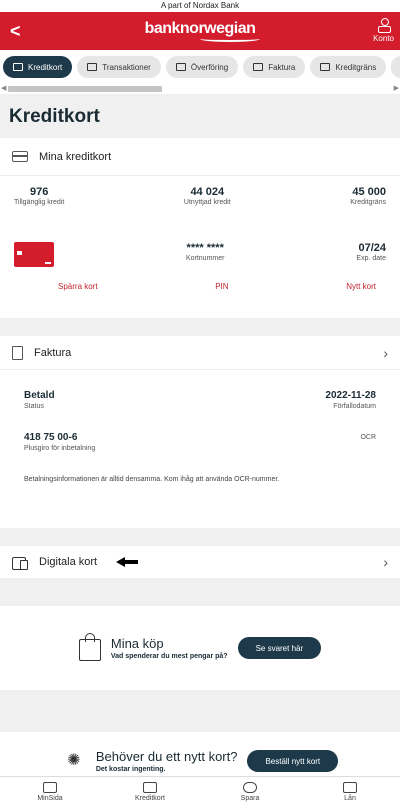  Describe the element at coordinates (51, 437) in the screenshot. I see `plusgiro-value: 418 75 00-6` at that location.